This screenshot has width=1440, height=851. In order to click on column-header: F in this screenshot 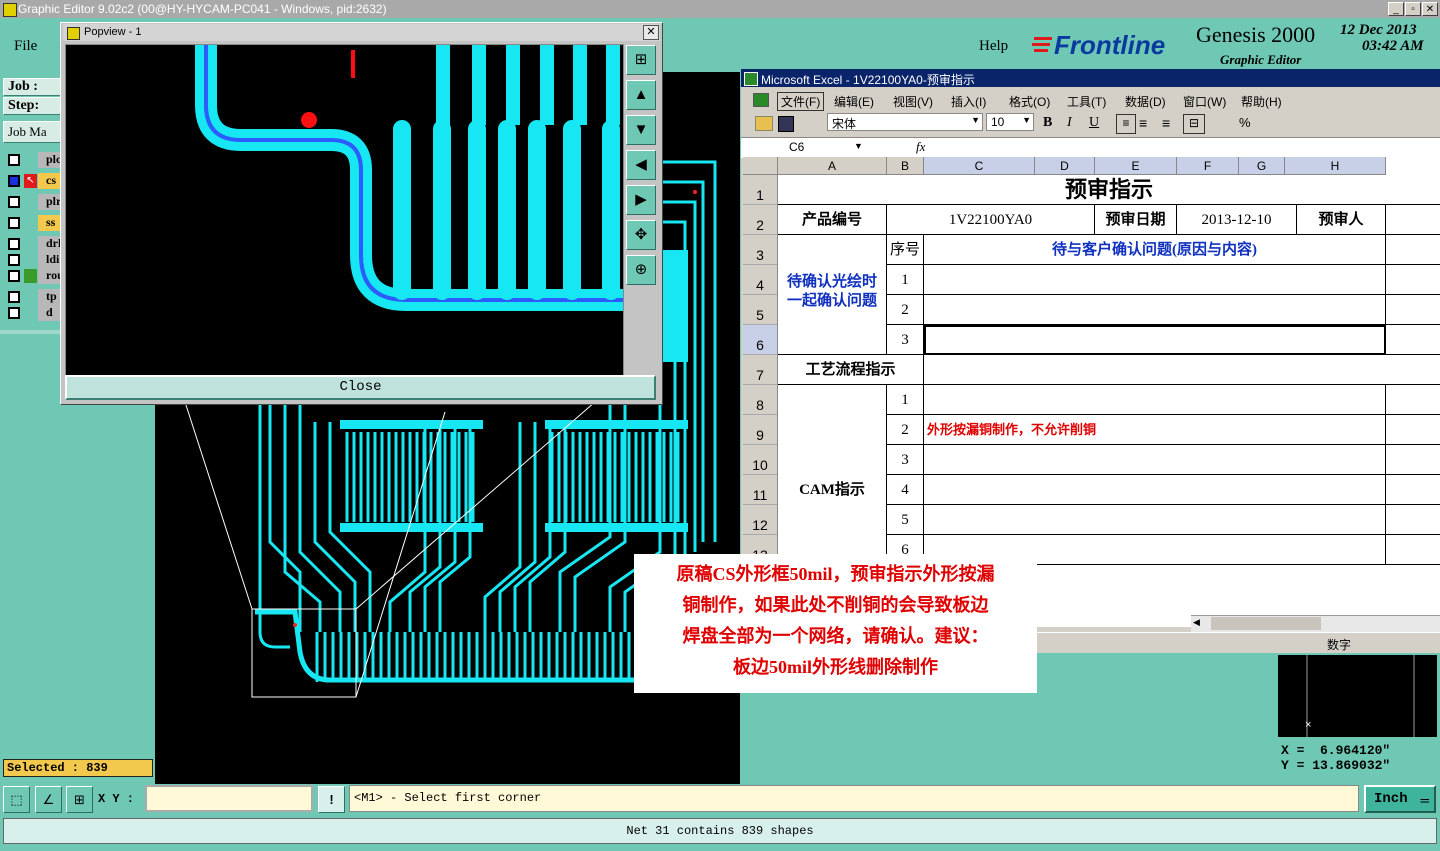, I will do `click(1208, 166)`.